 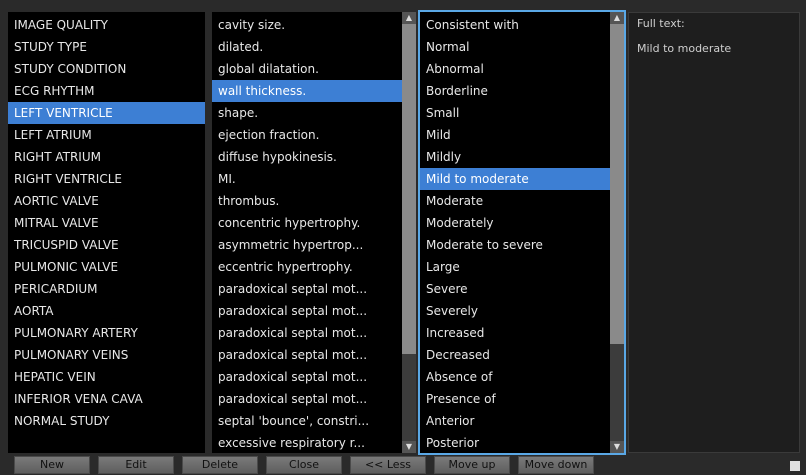 What do you see at coordinates (220, 465) in the screenshot?
I see `delete-button: Delete` at bounding box center [220, 465].